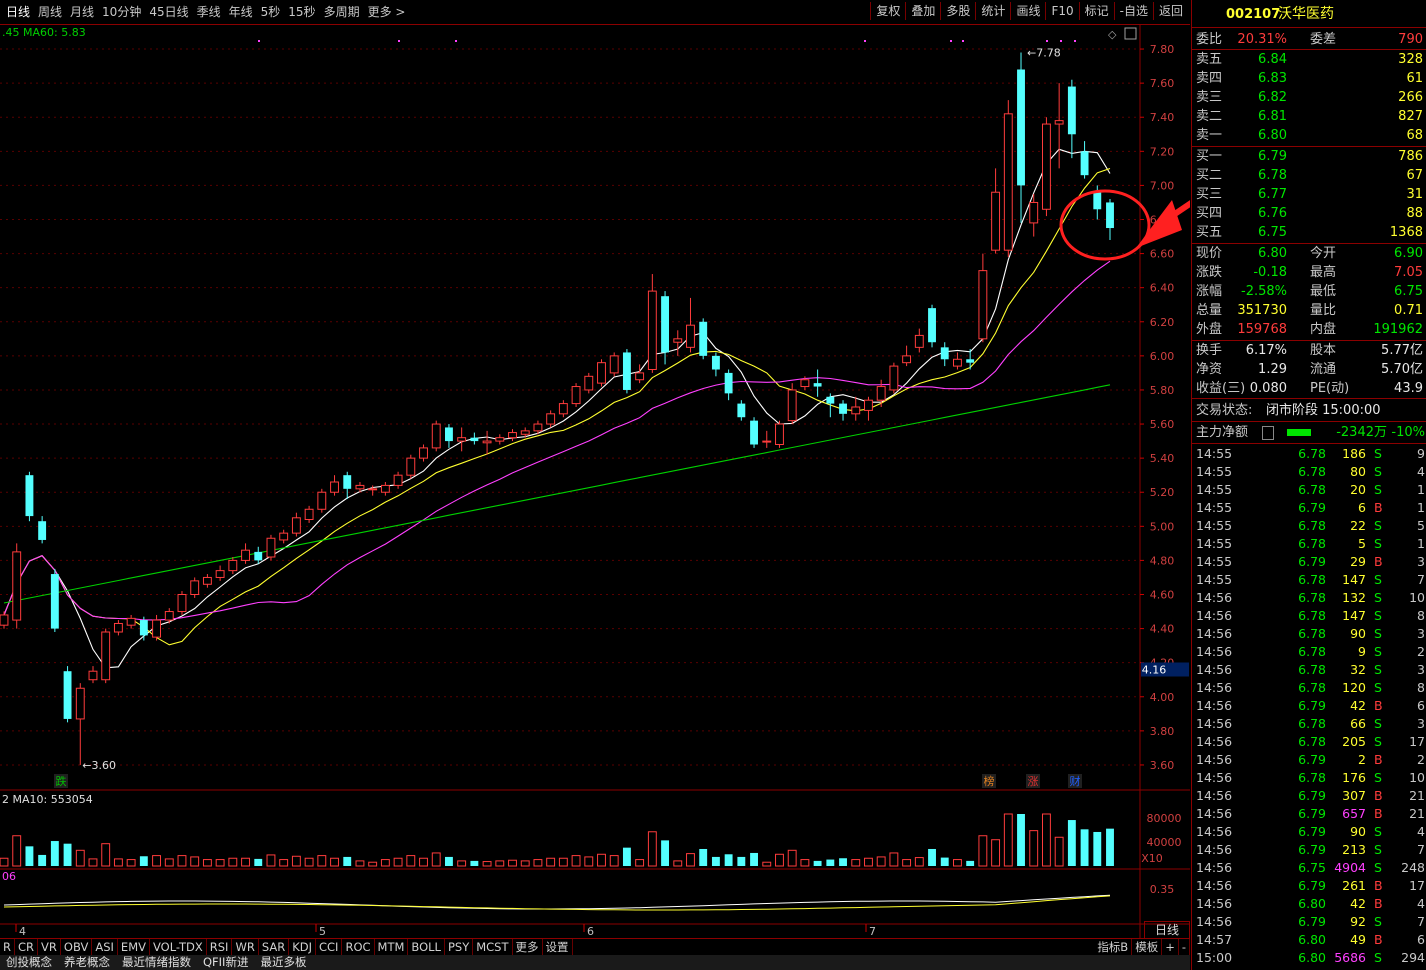  What do you see at coordinates (1147, 947) in the screenshot?
I see `indicator-right-1: 模板` at bounding box center [1147, 947].